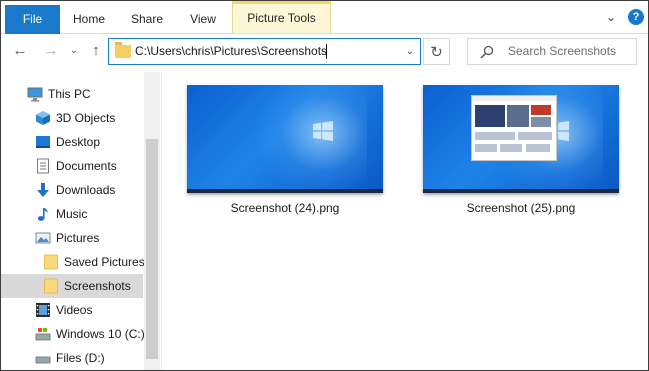 This screenshot has height=371, width=649. What do you see at coordinates (436, 51) in the screenshot?
I see `refresh-icon: ↻` at bounding box center [436, 51].